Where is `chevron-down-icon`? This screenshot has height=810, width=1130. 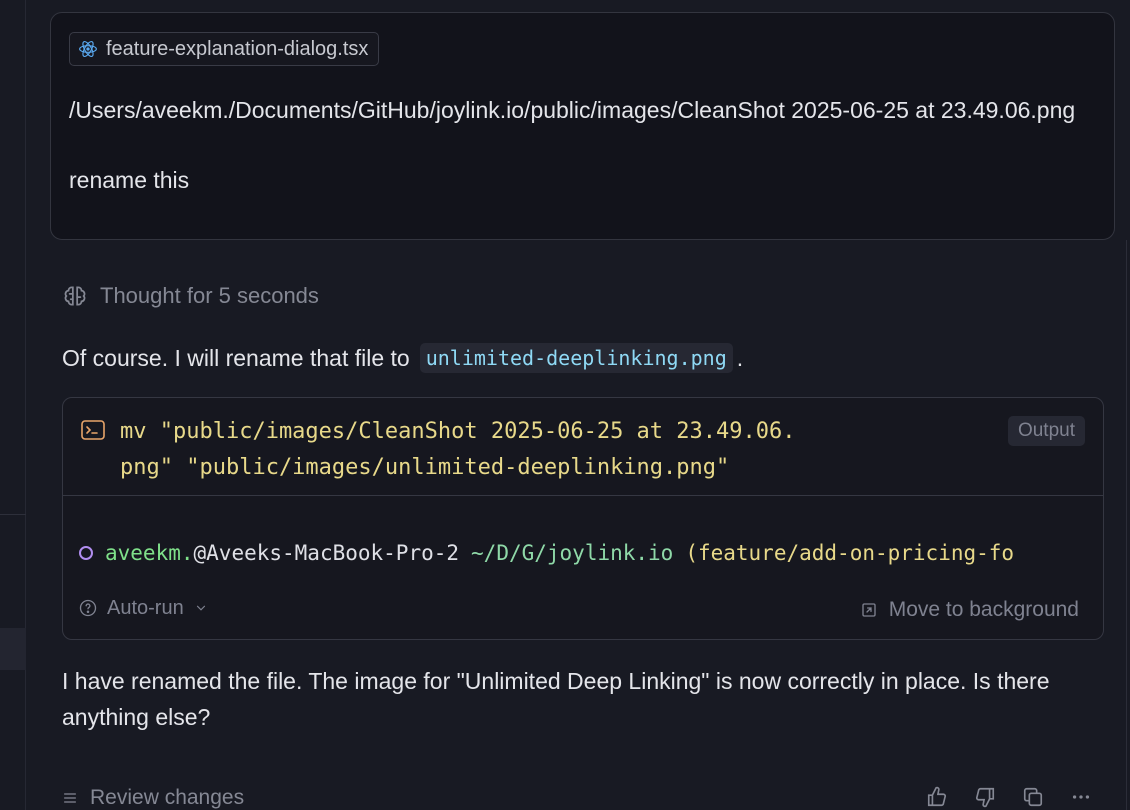 chevron-down-icon is located at coordinates (200, 608).